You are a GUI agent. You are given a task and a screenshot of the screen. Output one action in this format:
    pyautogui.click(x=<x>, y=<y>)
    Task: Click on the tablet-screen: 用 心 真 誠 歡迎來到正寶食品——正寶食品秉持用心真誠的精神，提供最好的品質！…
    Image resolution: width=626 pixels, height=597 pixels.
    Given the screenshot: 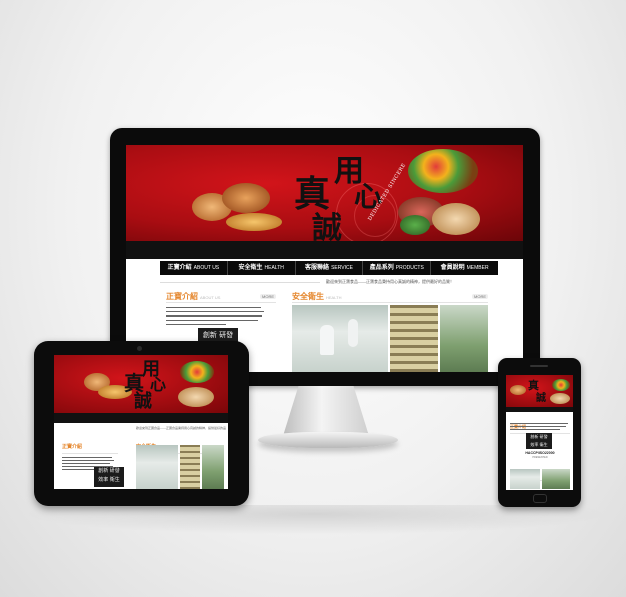 What is the action you would take?
    pyautogui.click(x=141, y=422)
    